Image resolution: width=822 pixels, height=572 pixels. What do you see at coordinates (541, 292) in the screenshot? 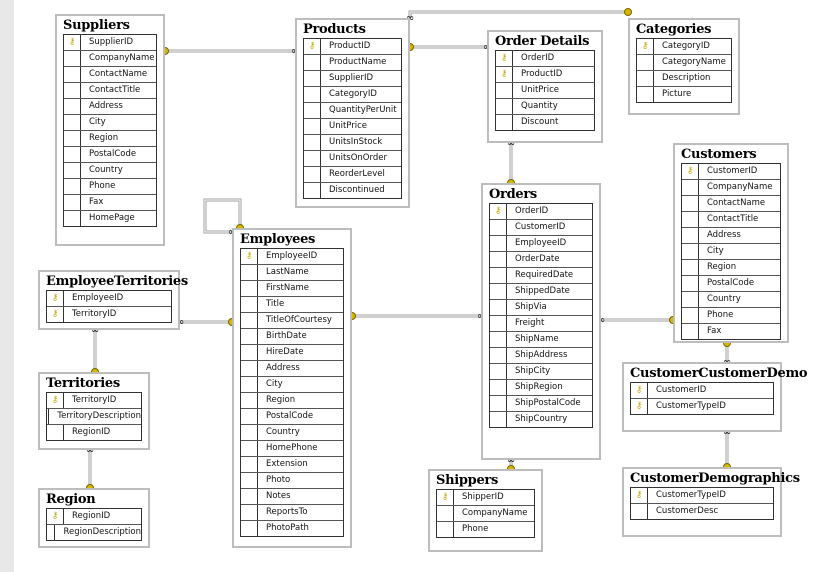
I see `column-row: ShippedDate` at bounding box center [541, 292].